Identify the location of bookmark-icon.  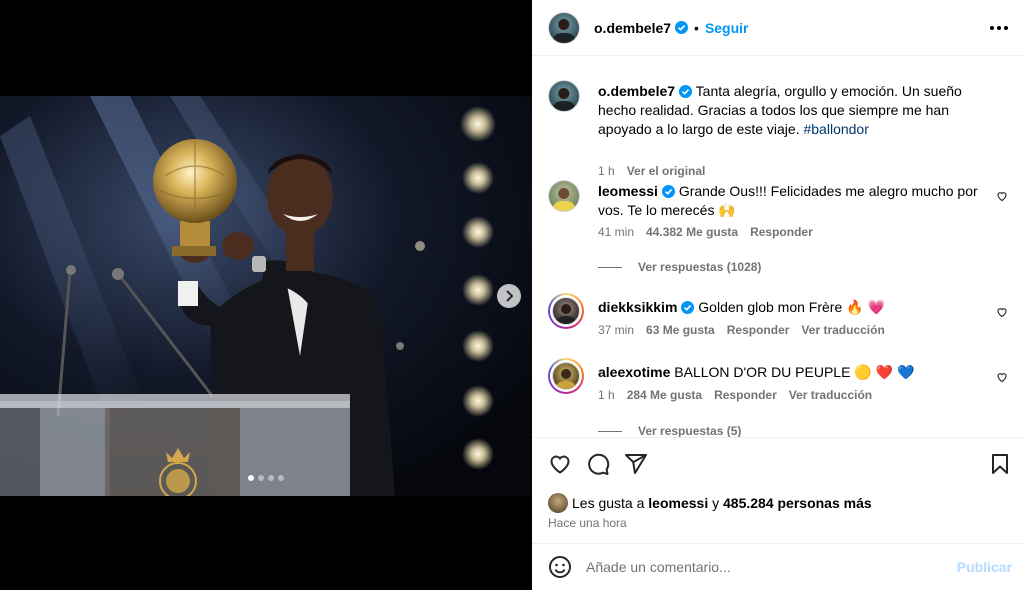
(1000, 464).